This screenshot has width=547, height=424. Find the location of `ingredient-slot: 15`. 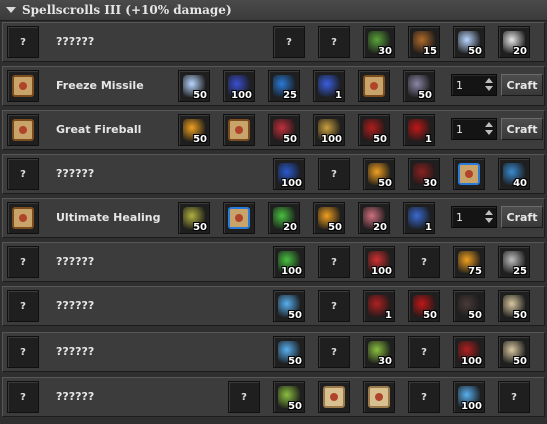

ingredient-slot: 15 is located at coordinates (424, 42).